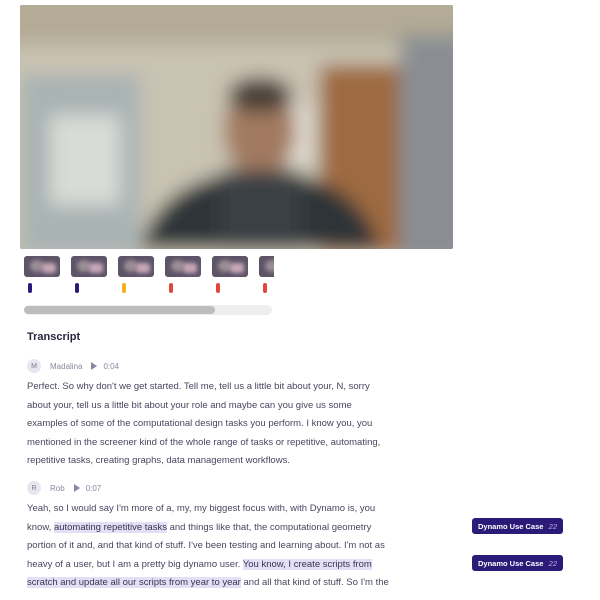  I want to click on timestamp: 0:04, so click(111, 366).